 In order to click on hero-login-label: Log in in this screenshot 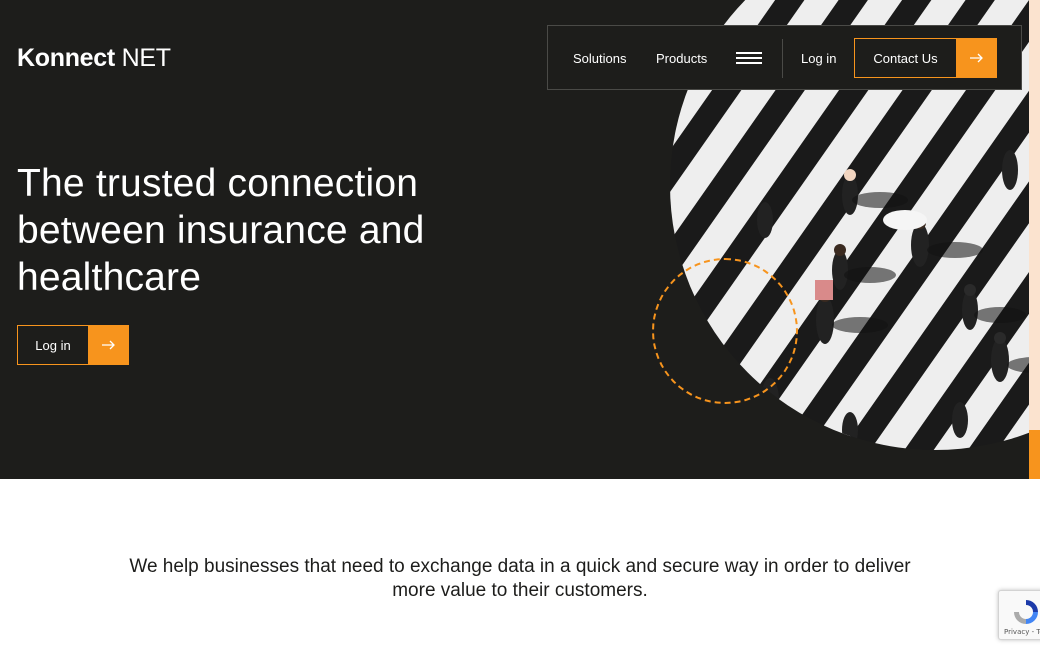, I will do `click(53, 345)`.